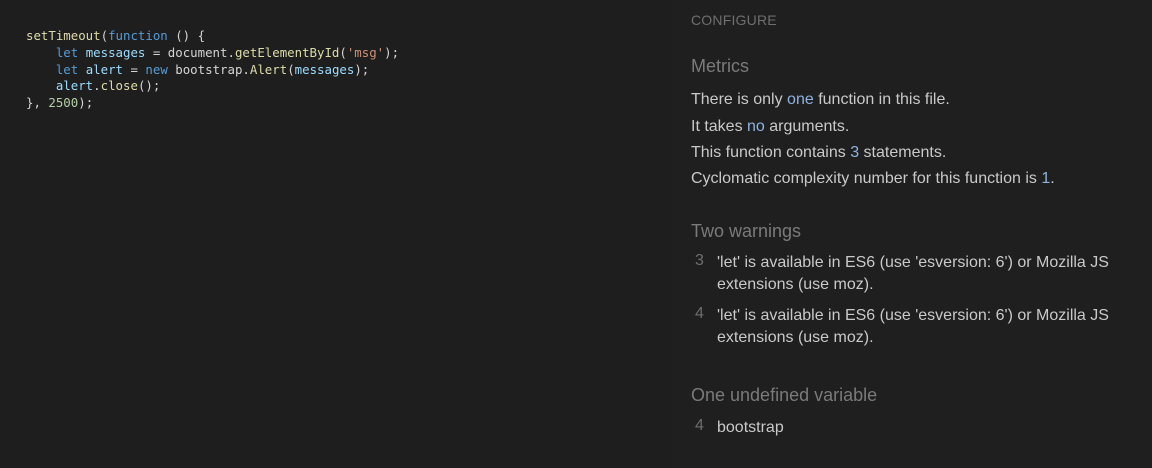 The width and height of the screenshot is (1152, 468). Describe the element at coordinates (807, 126) in the screenshot. I see `metric-text: arguments.` at that location.